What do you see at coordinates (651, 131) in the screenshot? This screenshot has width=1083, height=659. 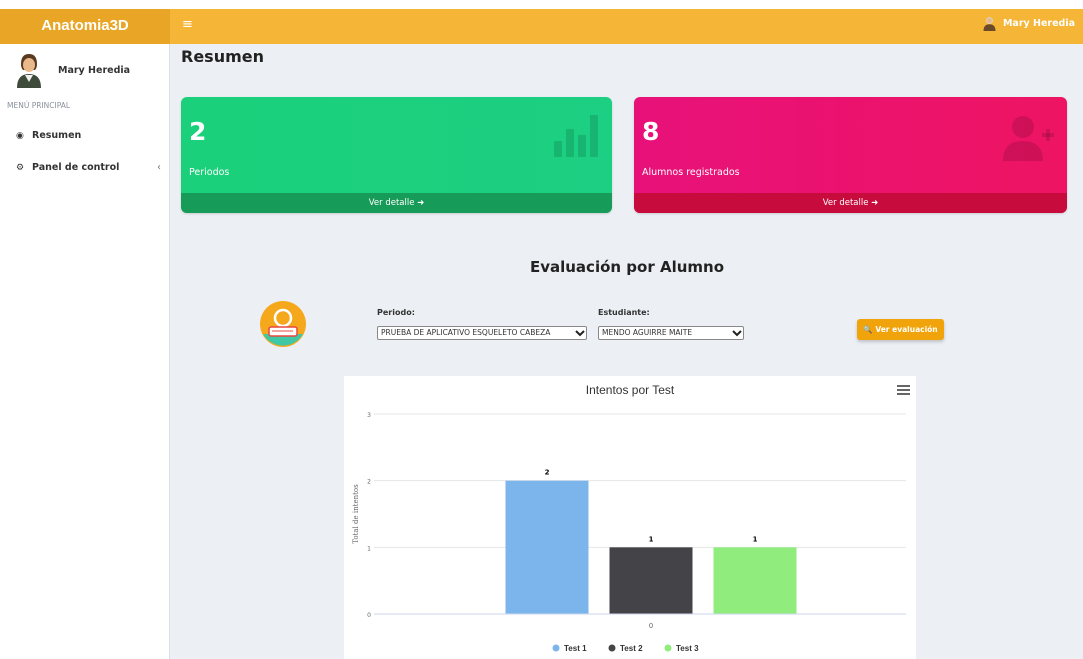 I see `stat-value: 8` at bounding box center [651, 131].